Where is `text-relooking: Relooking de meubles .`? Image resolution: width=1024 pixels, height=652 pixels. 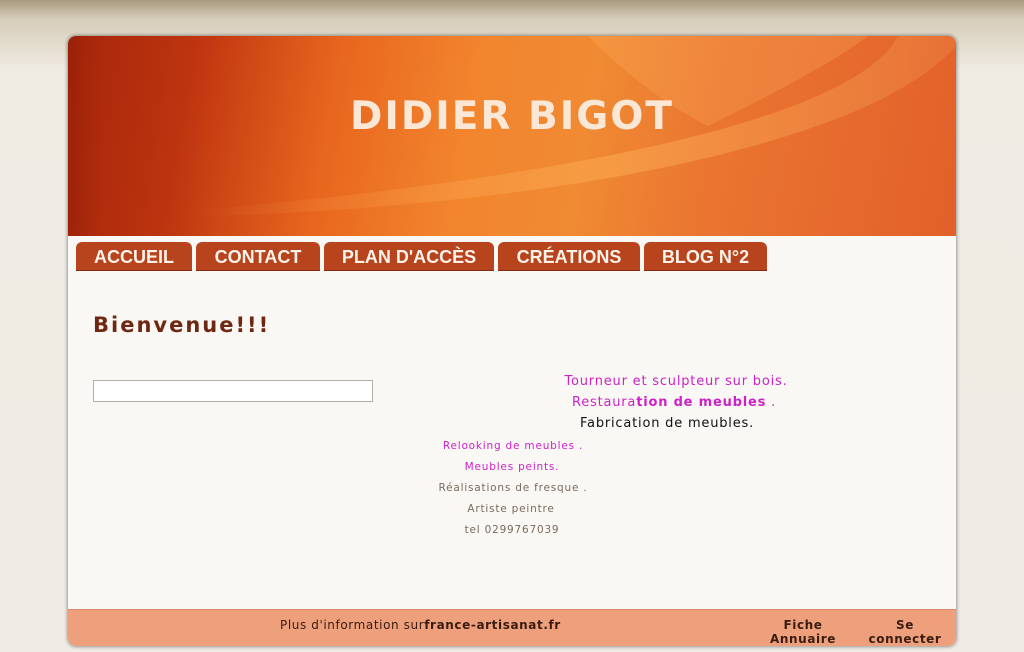 text-relooking: Relooking de meubles . is located at coordinates (513, 446).